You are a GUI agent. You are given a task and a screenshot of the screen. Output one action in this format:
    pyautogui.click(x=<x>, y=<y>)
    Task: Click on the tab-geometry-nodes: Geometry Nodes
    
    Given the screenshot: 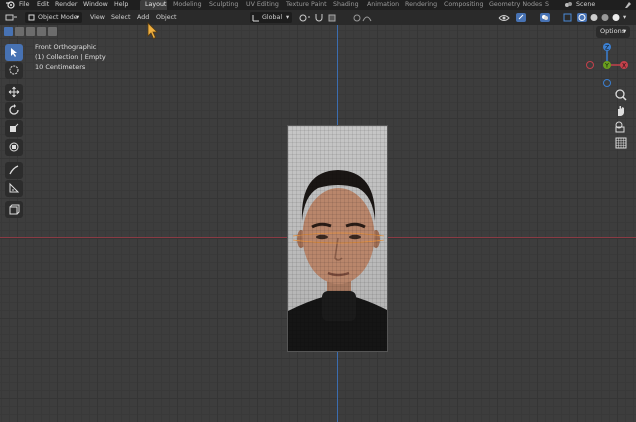 What is the action you would take?
    pyautogui.click(x=515, y=5)
    